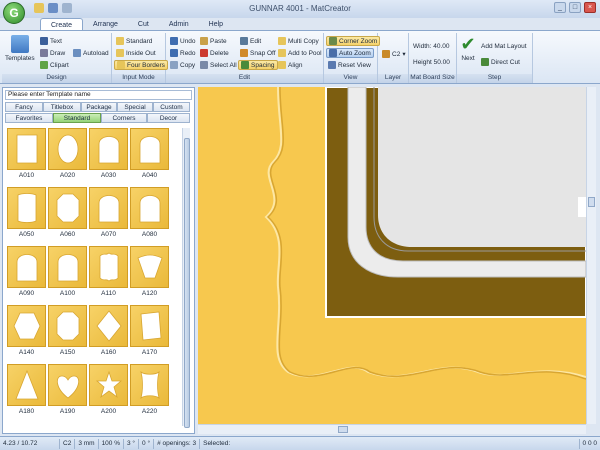 The height and width of the screenshot is (450, 600). I want to click on app-logo: G, so click(14, 13).